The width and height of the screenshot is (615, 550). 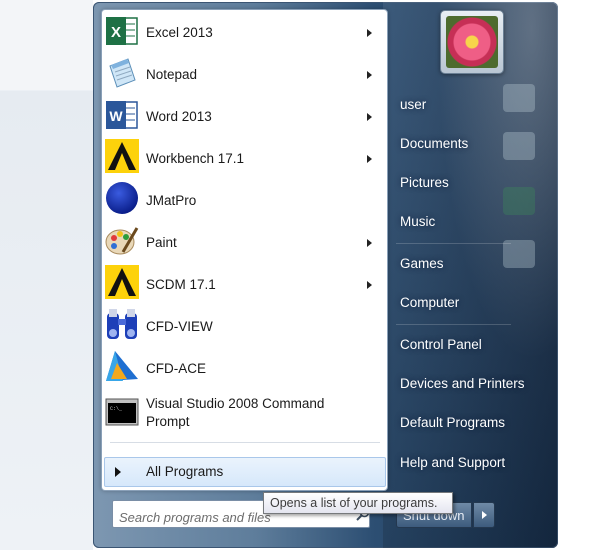 I want to click on program-item-cfd-ace: CFD-ACE, so click(x=244, y=368).